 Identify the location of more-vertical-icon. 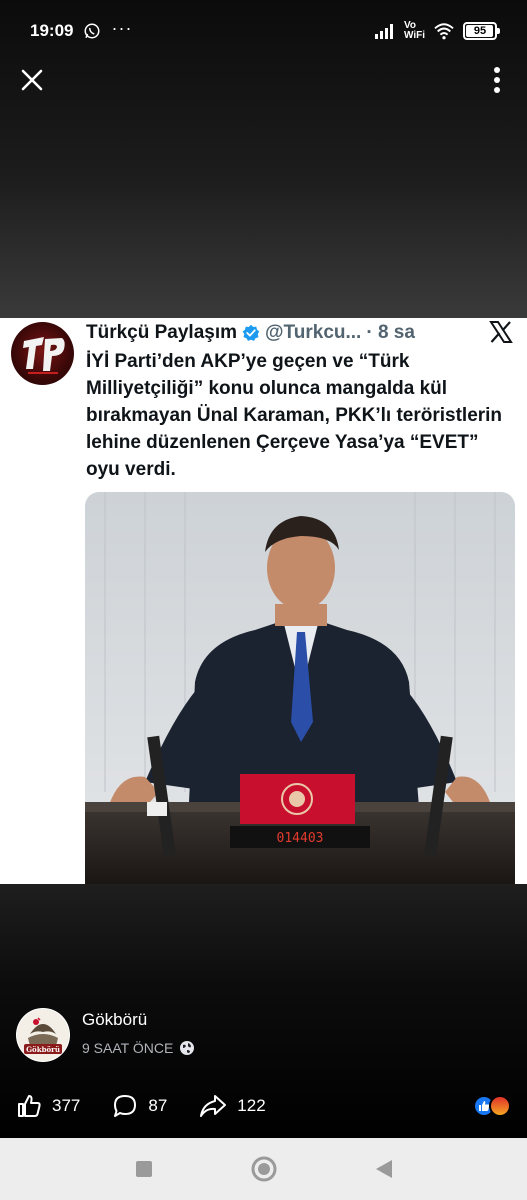
(497, 80).